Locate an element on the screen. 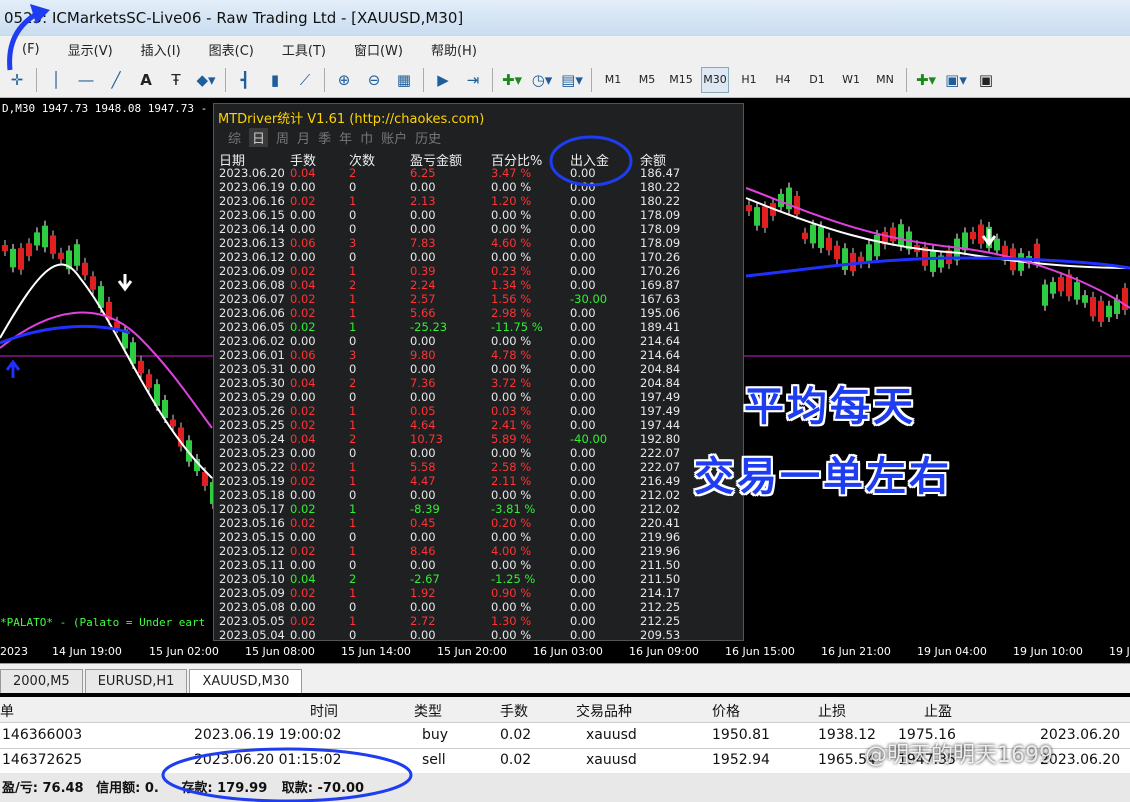 The width and height of the screenshot is (1130, 802). periods-icon: ◷▾ is located at coordinates (542, 80).